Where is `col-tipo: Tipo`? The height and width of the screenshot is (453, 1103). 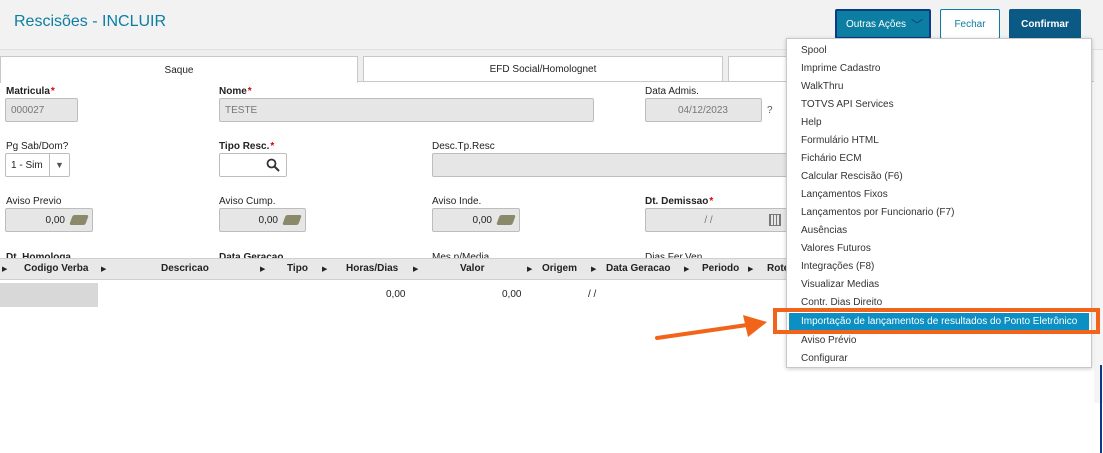 col-tipo: Tipo is located at coordinates (297, 268).